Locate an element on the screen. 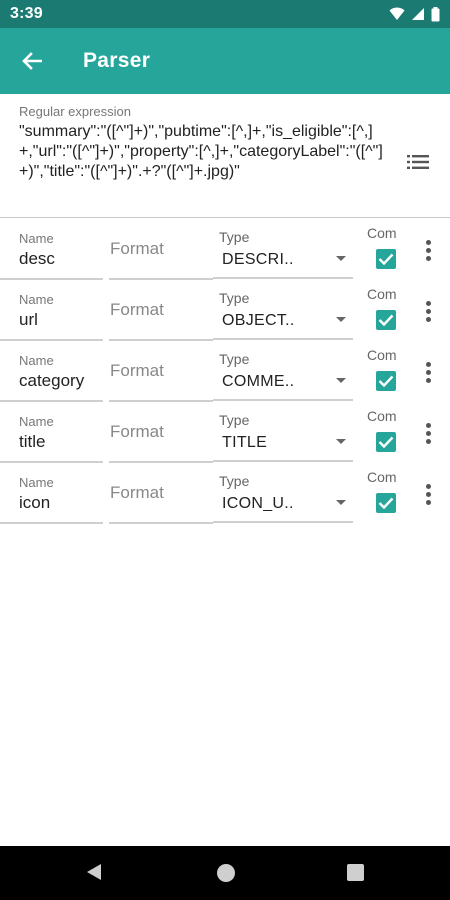 The height and width of the screenshot is (900, 450). list-item: Name icon Format Type ICON_U.. Com is located at coordinates (225, 493).